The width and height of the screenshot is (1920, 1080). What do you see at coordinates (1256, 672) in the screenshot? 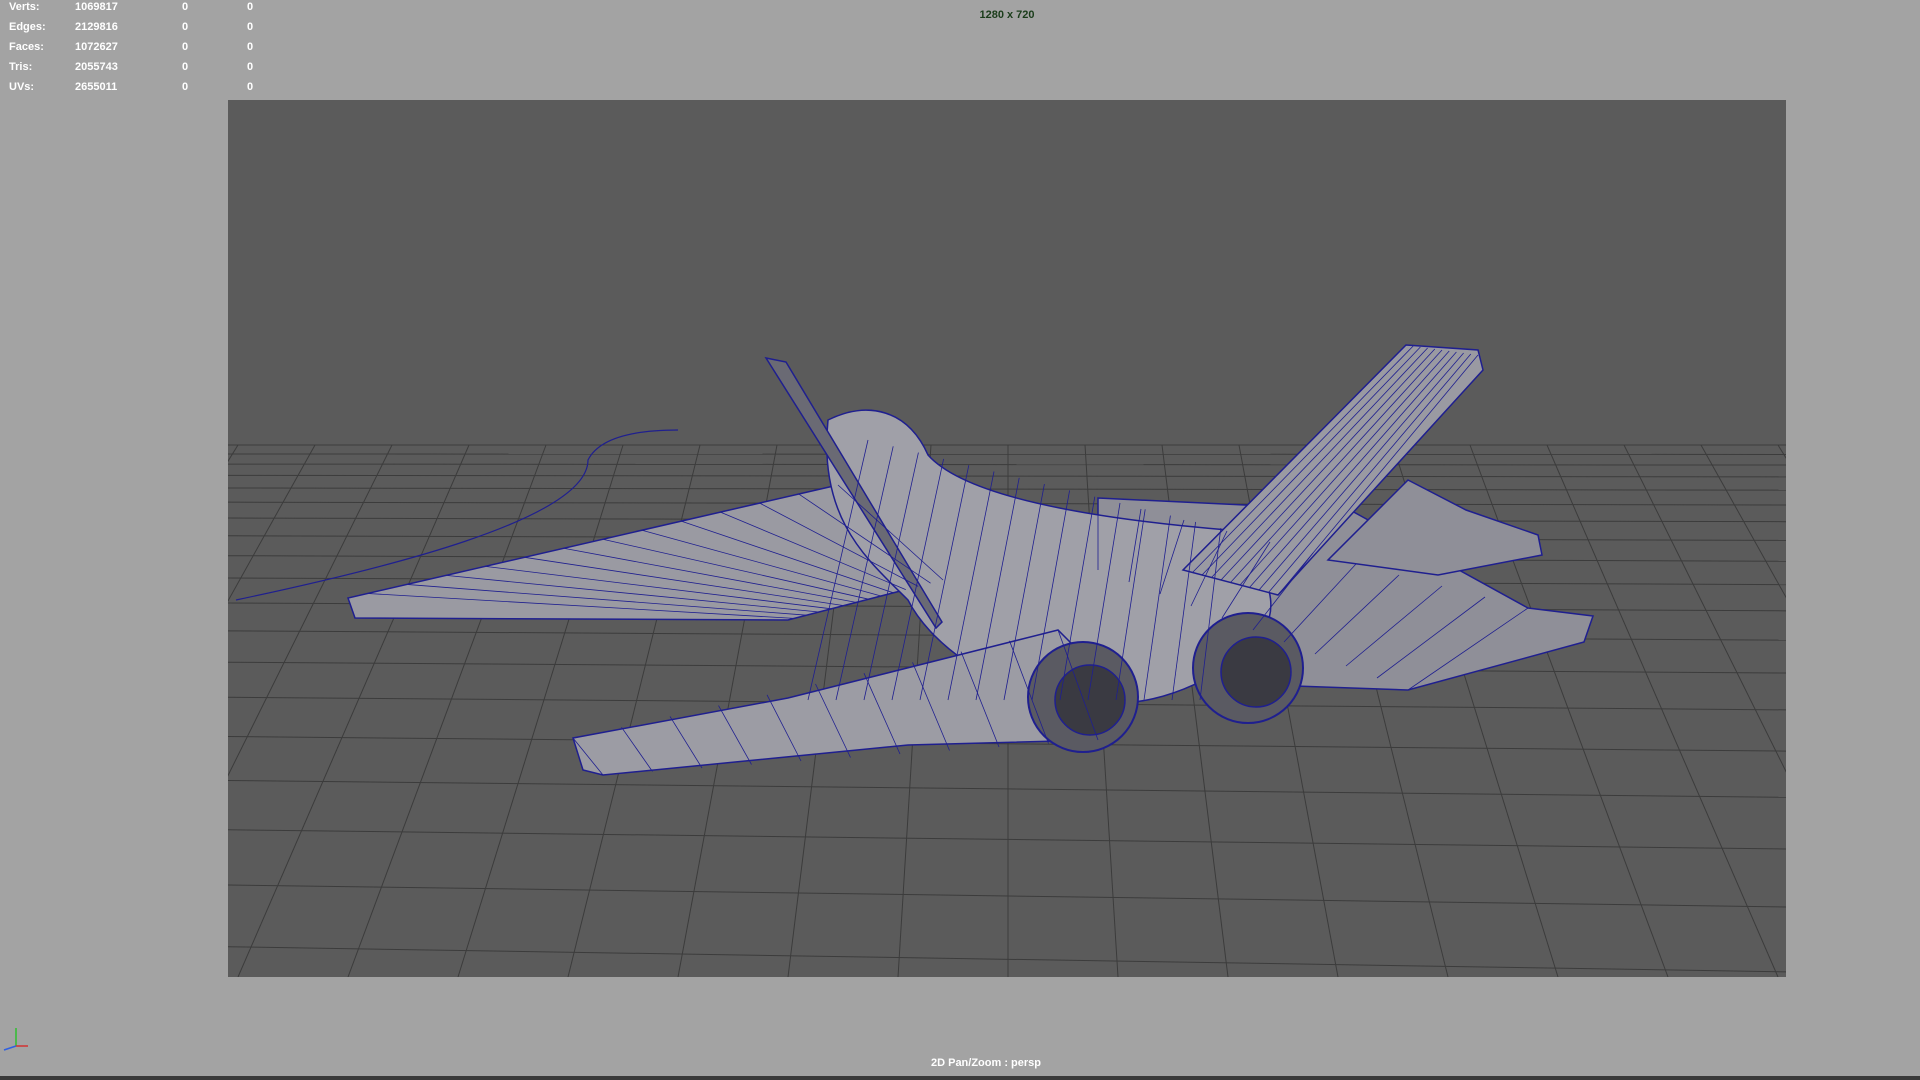
I see `right-nozzle-inner` at bounding box center [1256, 672].